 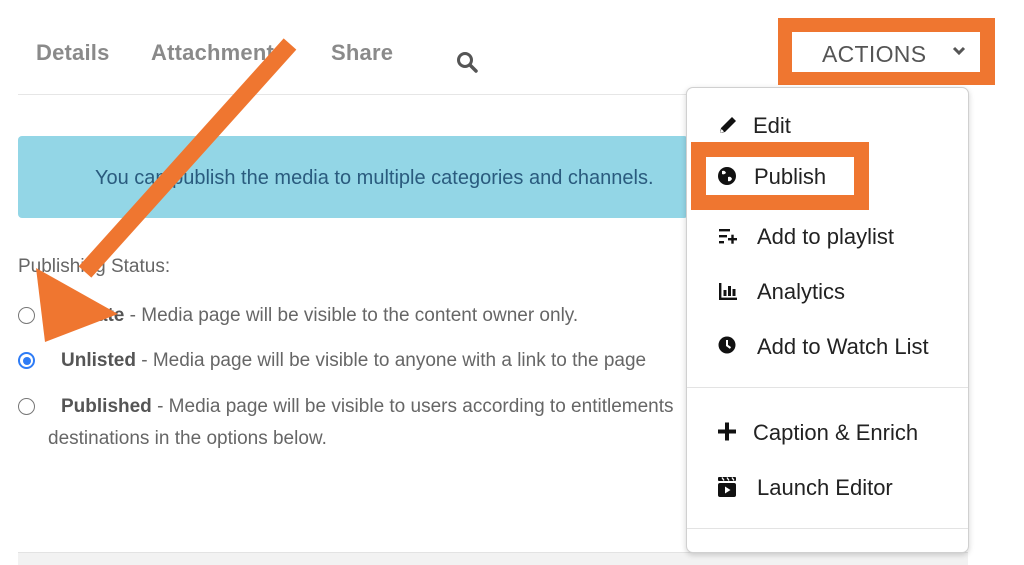 I want to click on menu-item-edit: Edit, so click(x=827, y=125).